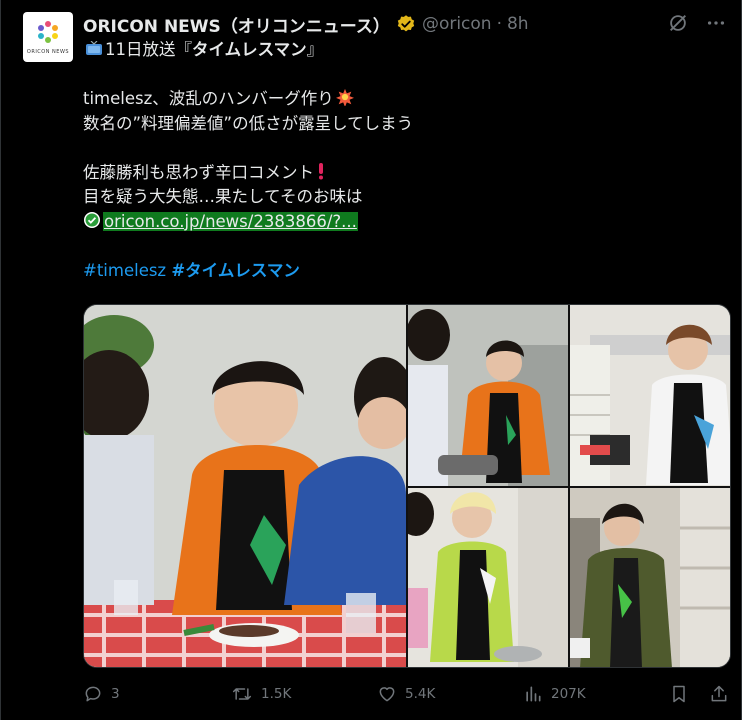  Describe the element at coordinates (387, 694) in the screenshot. I see `like-icon` at that location.